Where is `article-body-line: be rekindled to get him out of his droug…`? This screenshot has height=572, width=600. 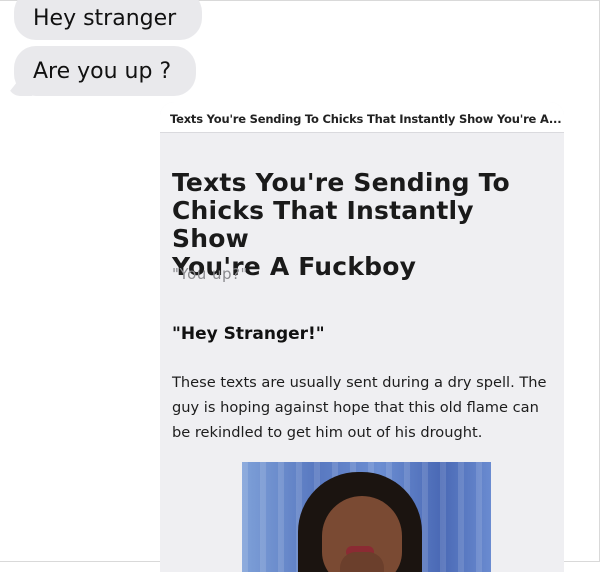
article-body-line: be rekindled to get him out of his droug… is located at coordinates (327, 432).